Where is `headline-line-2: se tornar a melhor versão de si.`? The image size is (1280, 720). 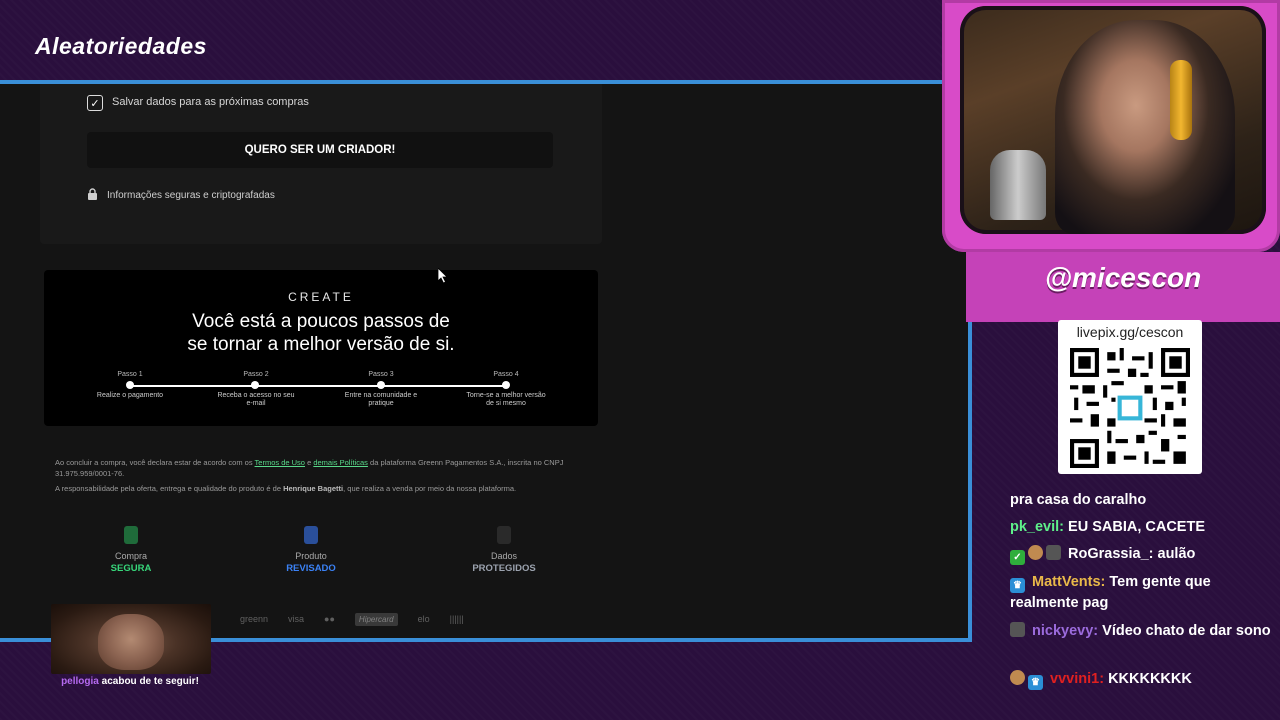 headline-line-2: se tornar a melhor versão de si. is located at coordinates (321, 344).